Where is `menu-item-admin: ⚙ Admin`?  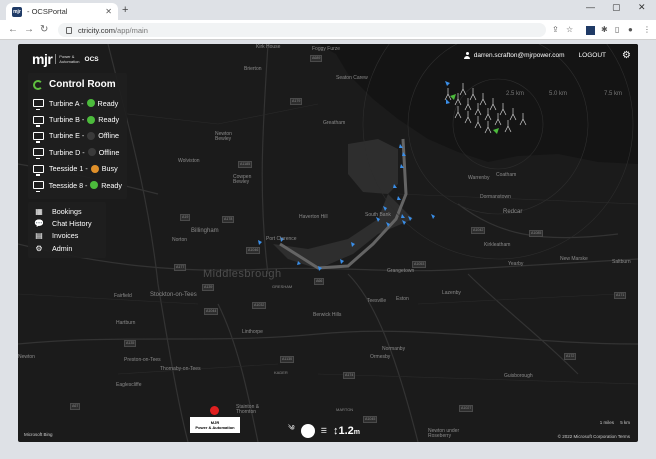
menu-item-admin: ⚙ Admin is located at coordinates (67, 248).